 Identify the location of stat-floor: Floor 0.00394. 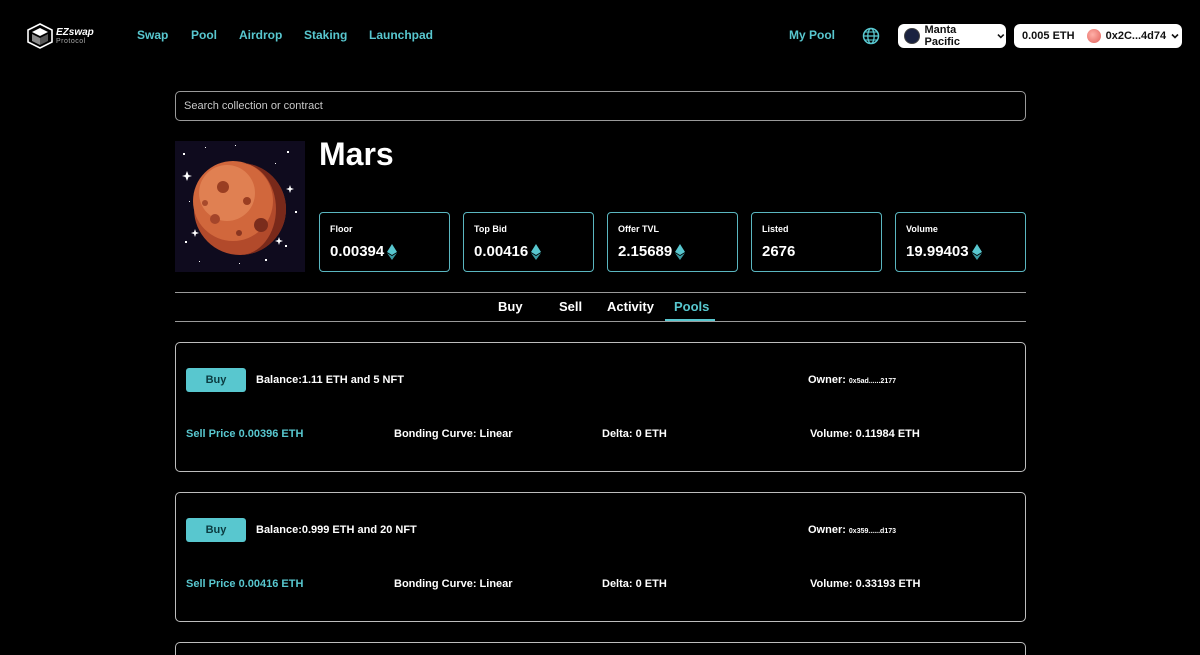
(384, 242).